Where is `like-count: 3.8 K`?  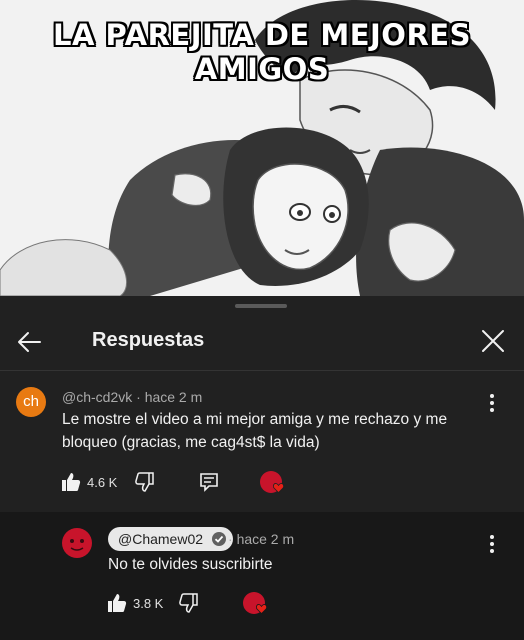 like-count: 3.8 K is located at coordinates (148, 603).